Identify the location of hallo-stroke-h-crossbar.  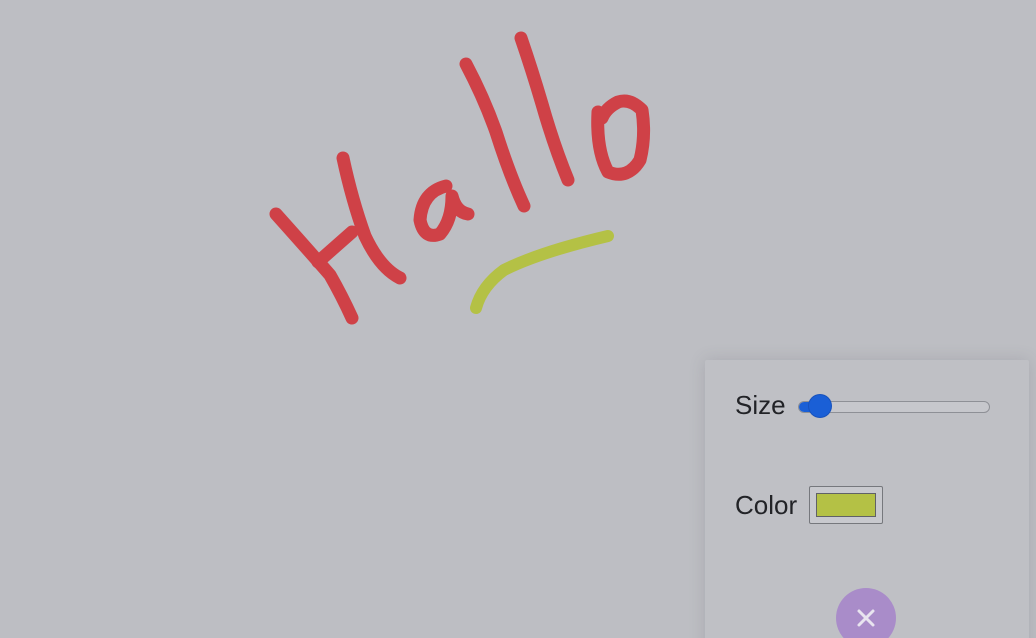
(335, 247).